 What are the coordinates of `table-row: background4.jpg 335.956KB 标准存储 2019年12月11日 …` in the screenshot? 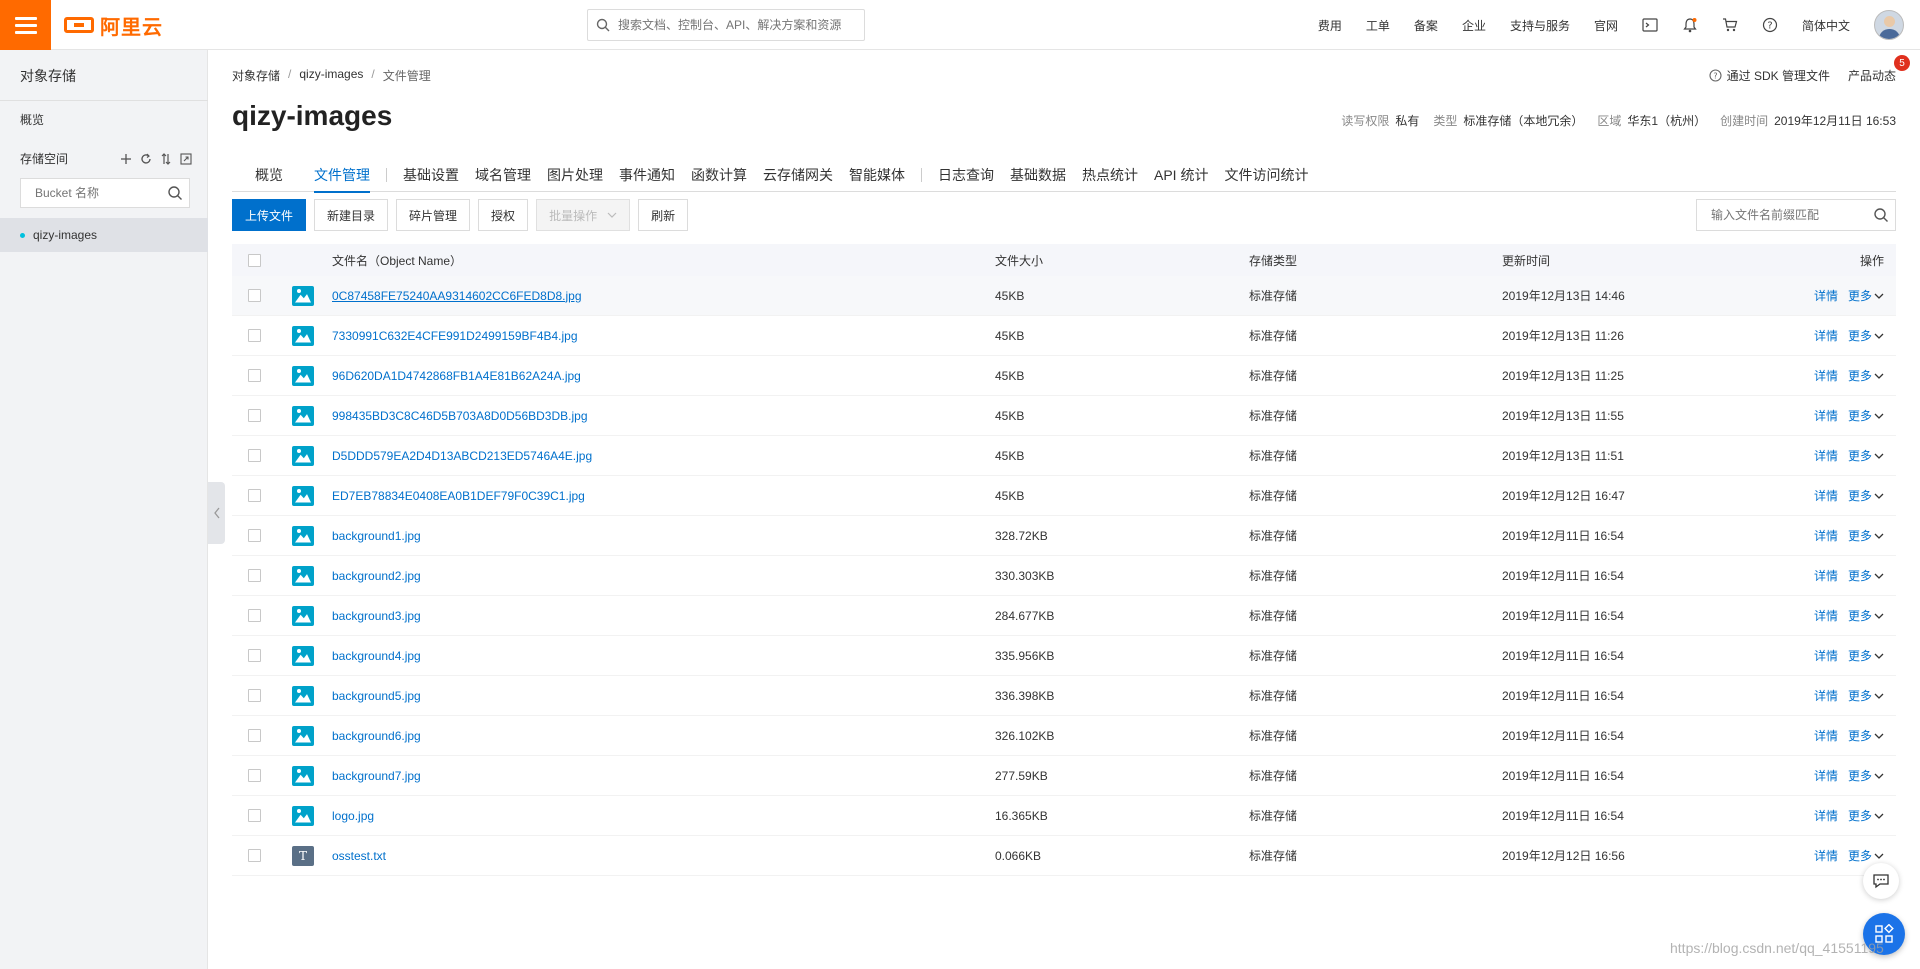 It's located at (1064, 656).